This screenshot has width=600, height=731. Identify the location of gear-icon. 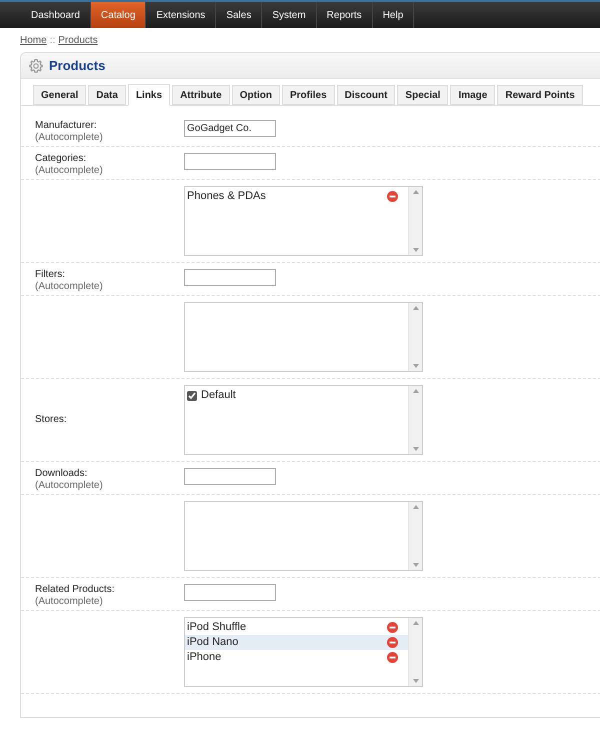
(36, 66).